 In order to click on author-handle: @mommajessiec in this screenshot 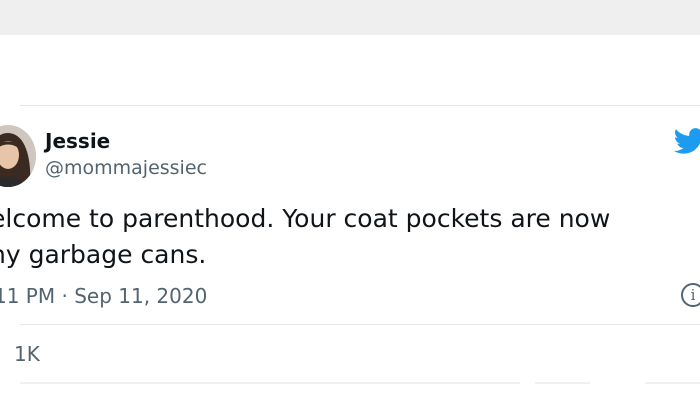, I will do `click(126, 168)`.